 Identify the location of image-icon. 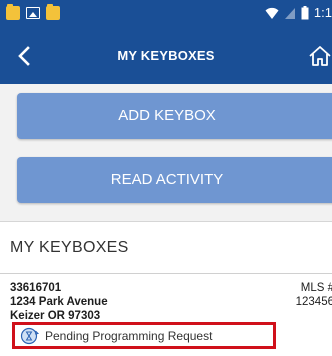
(33, 13).